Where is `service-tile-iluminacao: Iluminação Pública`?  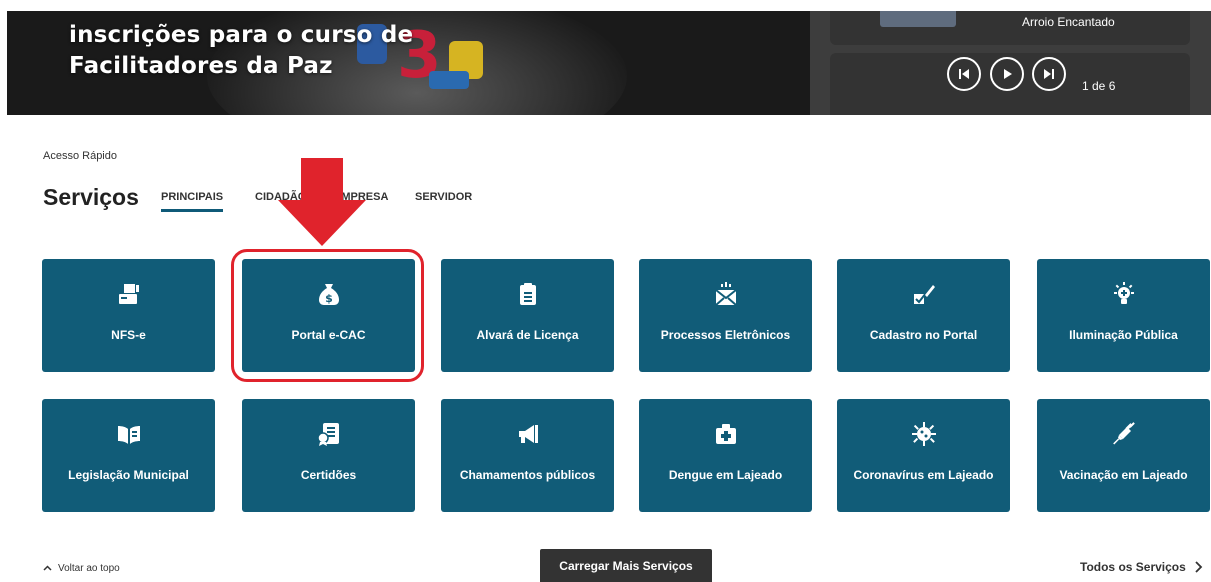 service-tile-iluminacao: Iluminação Pública is located at coordinates (1123, 315).